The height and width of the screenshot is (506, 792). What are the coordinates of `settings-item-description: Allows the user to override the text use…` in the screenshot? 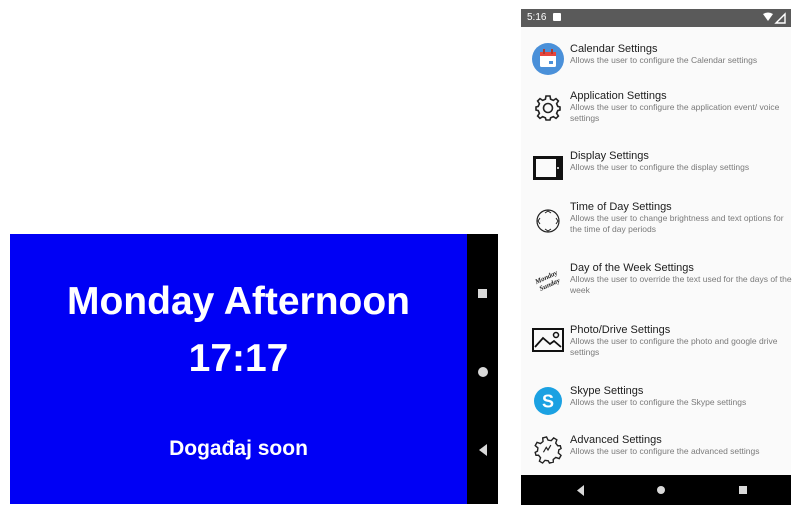 It's located at (681, 284).